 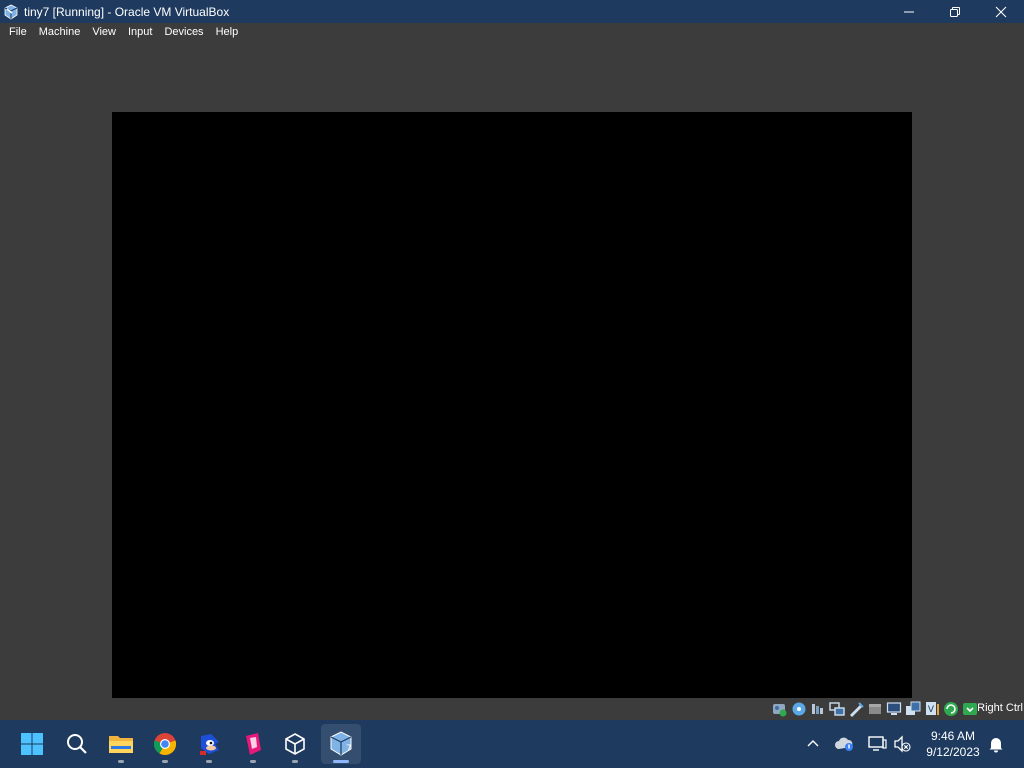 I want to click on mouse-integration-icon, so click(x=951, y=709).